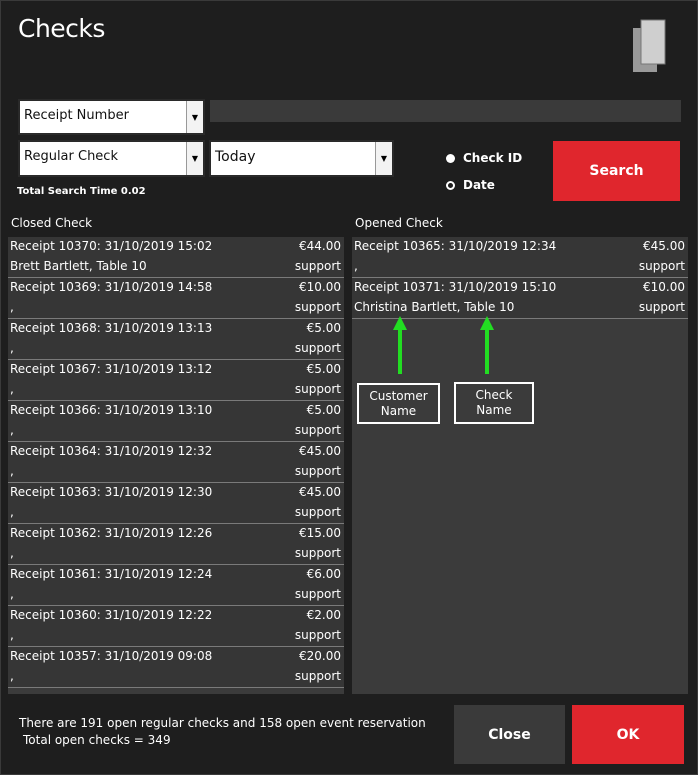 The image size is (698, 775). I want to click on ok-button: OK, so click(628, 734).